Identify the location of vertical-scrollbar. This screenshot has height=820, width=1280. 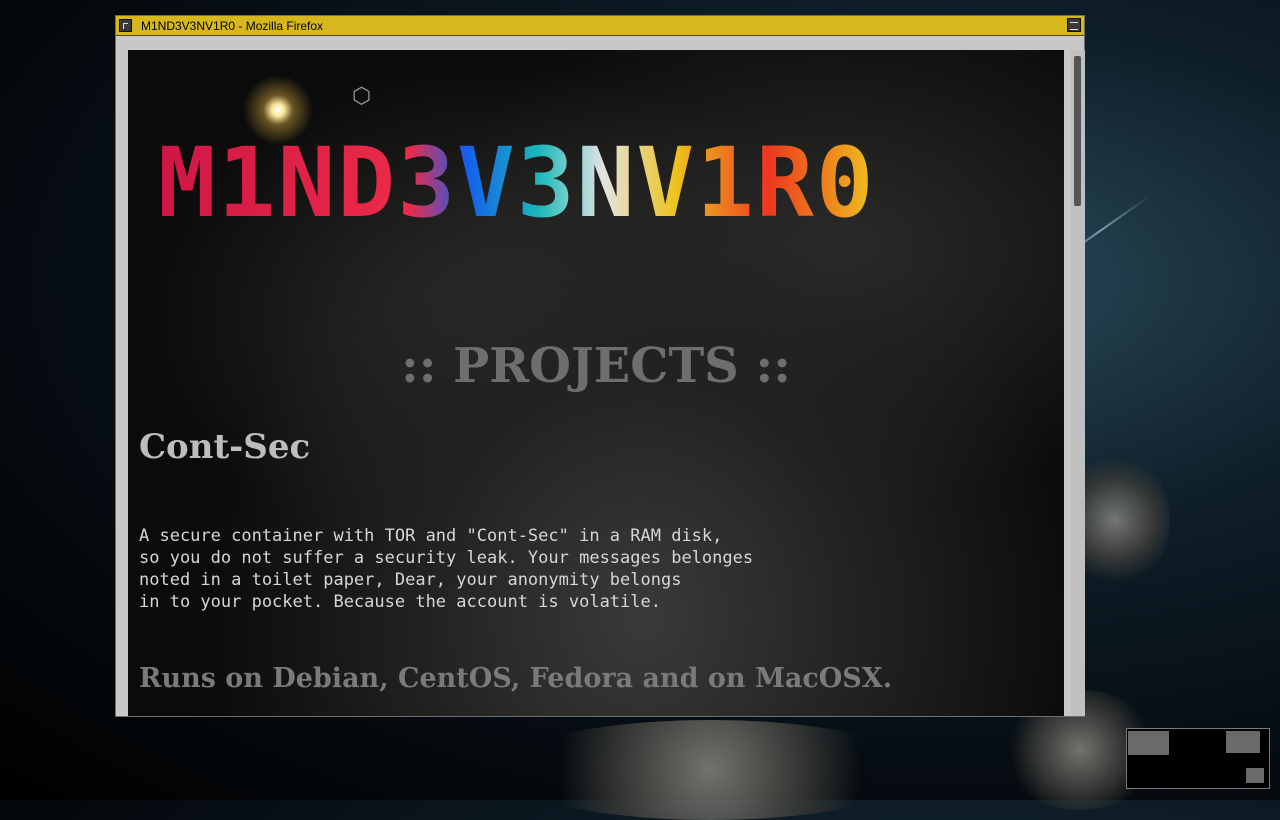
(1078, 383).